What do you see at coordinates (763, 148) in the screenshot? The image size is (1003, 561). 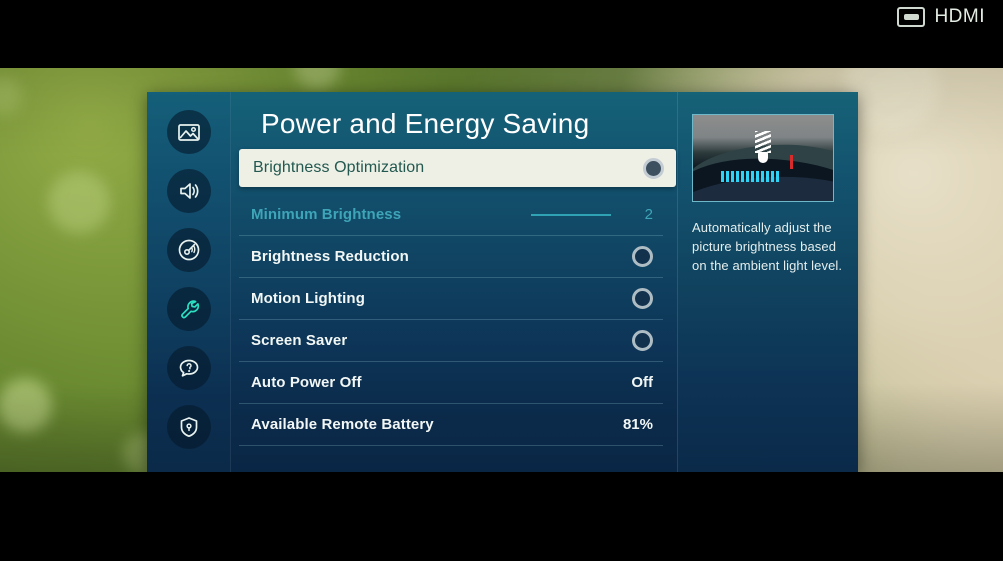 I see `cfl-bulb-icon` at bounding box center [763, 148].